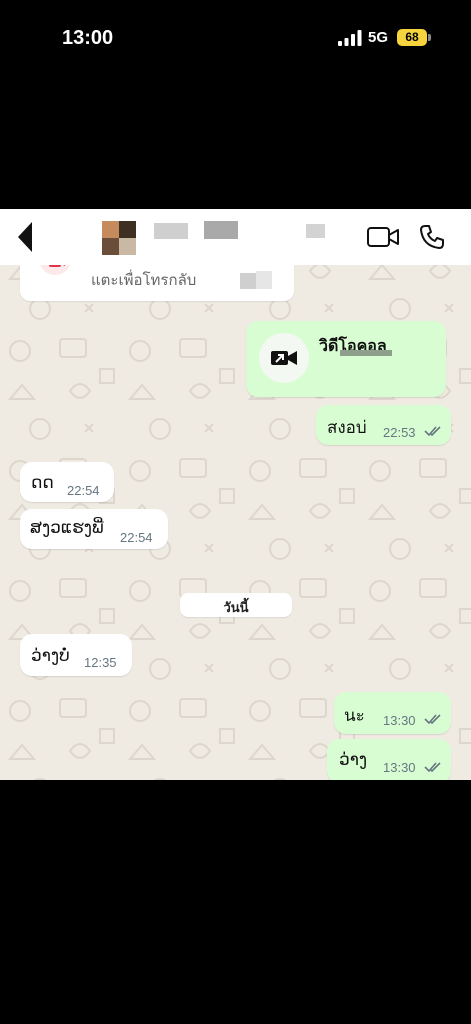 This screenshot has width=471, height=1024. Describe the element at coordinates (256, 280) in the screenshot. I see `callcard-redacted` at that location.